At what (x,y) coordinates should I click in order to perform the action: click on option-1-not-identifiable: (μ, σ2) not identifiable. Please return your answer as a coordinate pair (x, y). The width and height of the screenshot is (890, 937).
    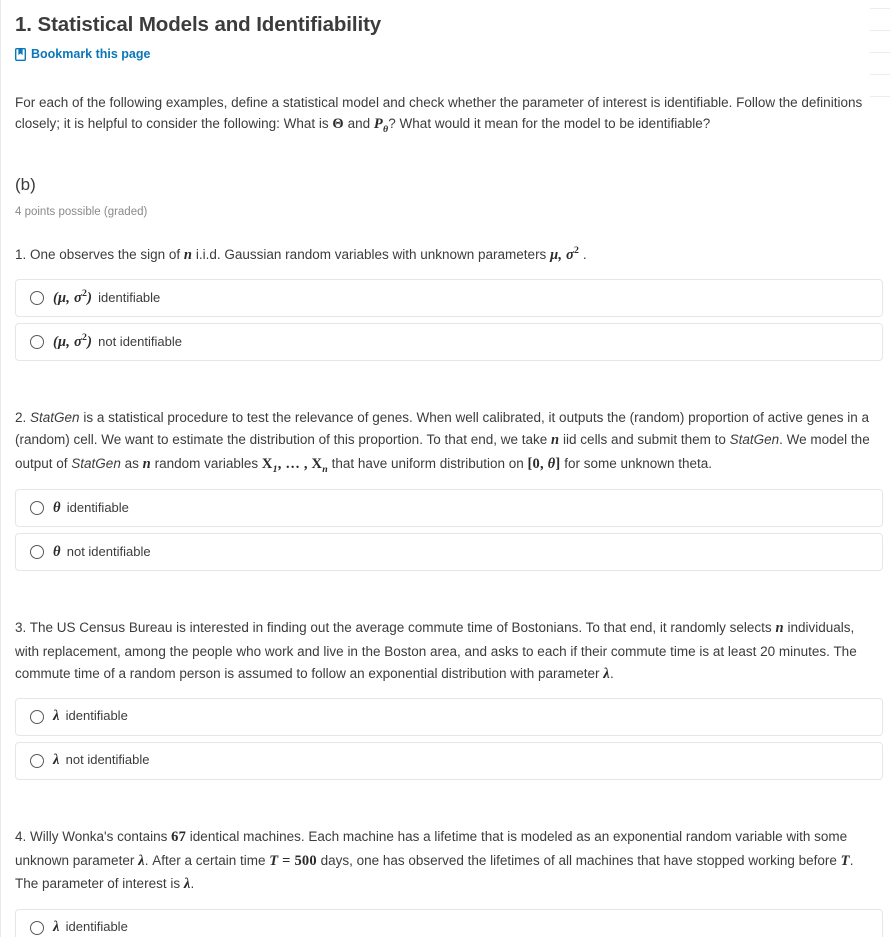
    Looking at the image, I should click on (449, 342).